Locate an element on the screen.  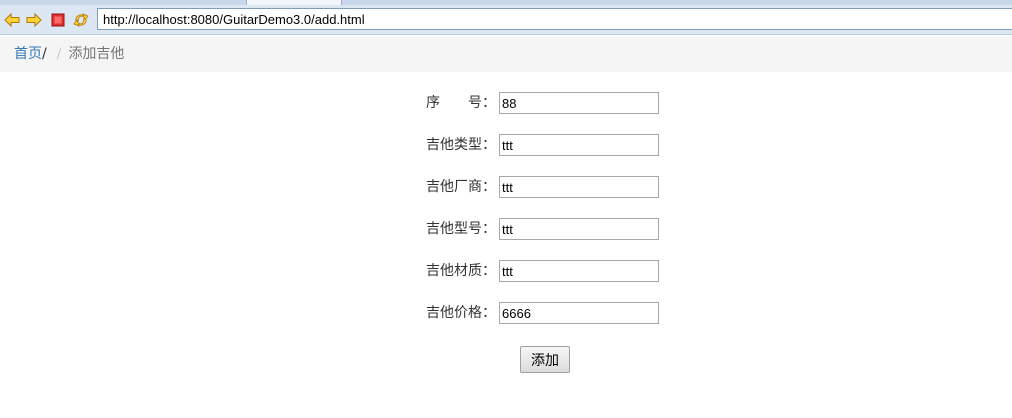
forward-button is located at coordinates (34, 20).